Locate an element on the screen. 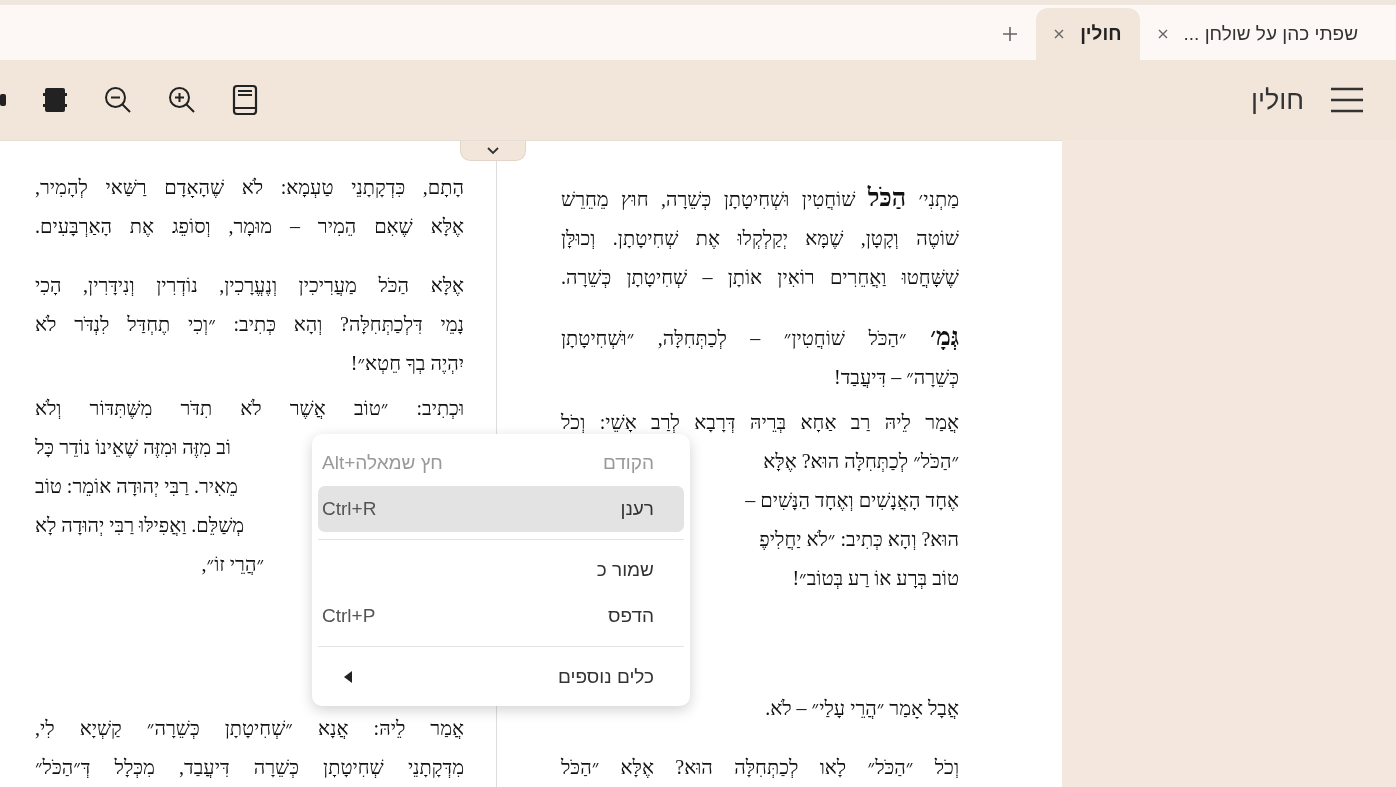  text-line: ״הֲרֵי זוֹ״, is located at coordinates (232, 564).